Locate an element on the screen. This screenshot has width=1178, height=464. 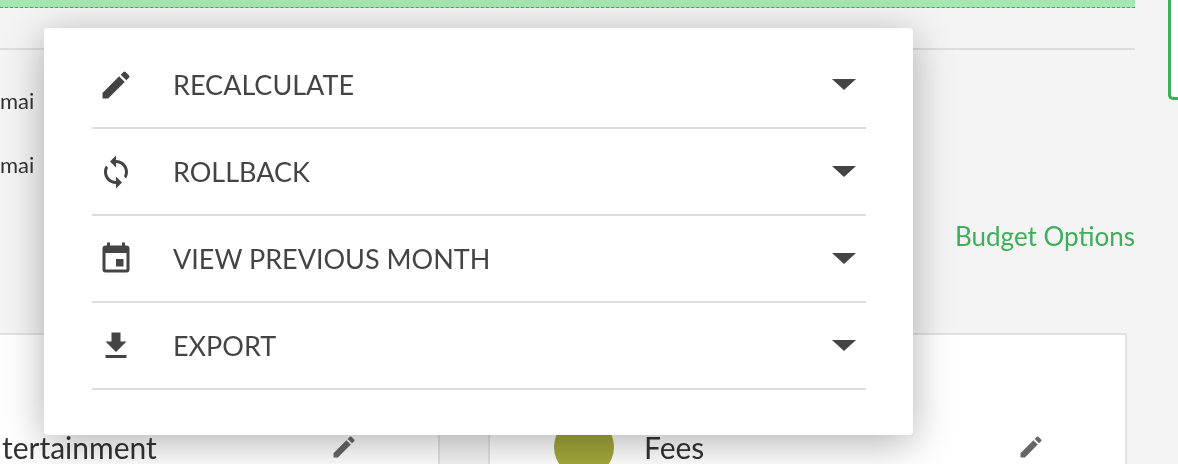
menu-item: ROLLBACK is located at coordinates (479, 172).